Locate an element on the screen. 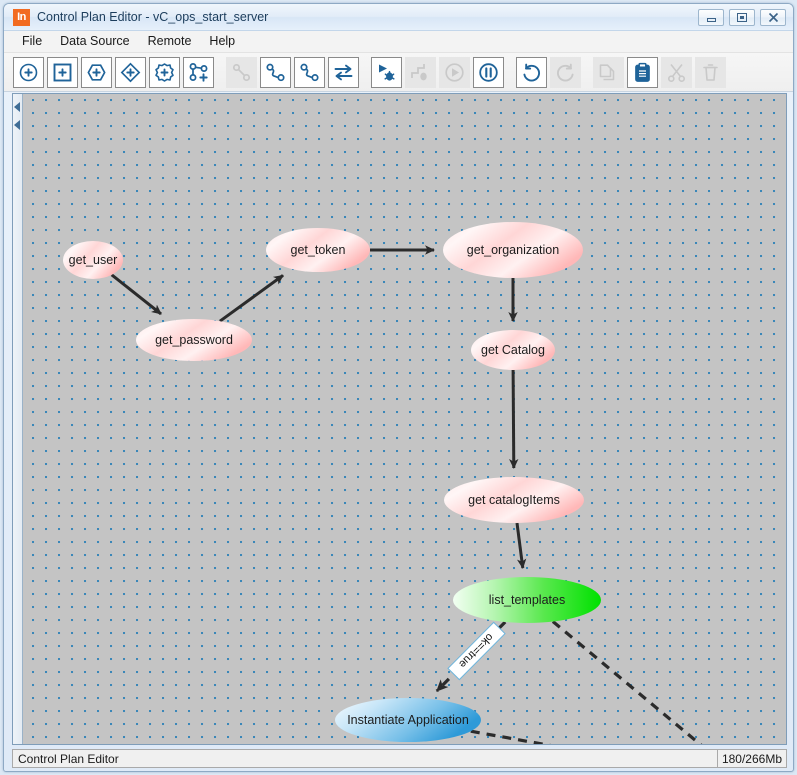  maximize-button is located at coordinates (742, 17).